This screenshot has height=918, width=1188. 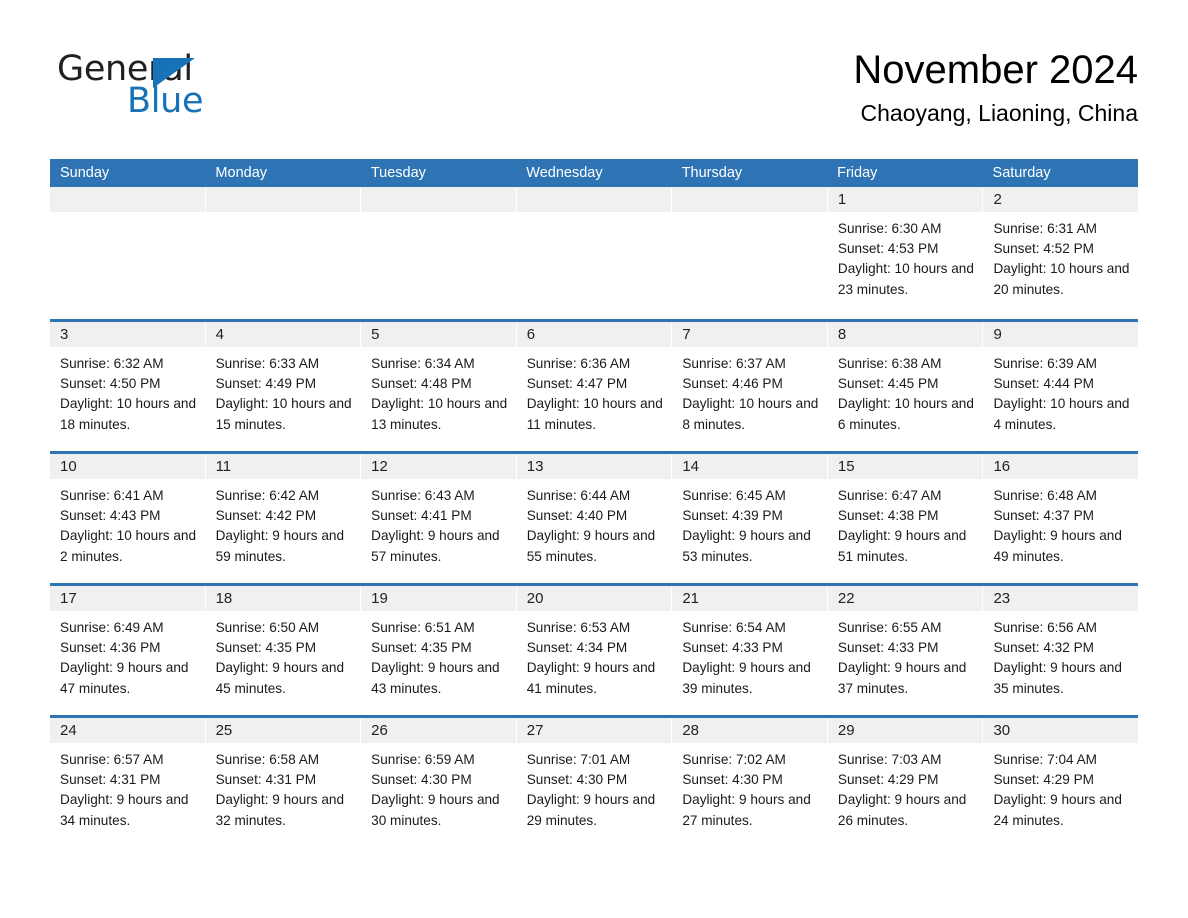 What do you see at coordinates (578, 627) in the screenshot?
I see `sunrise-text: Sunrise: 6:53 AM` at bounding box center [578, 627].